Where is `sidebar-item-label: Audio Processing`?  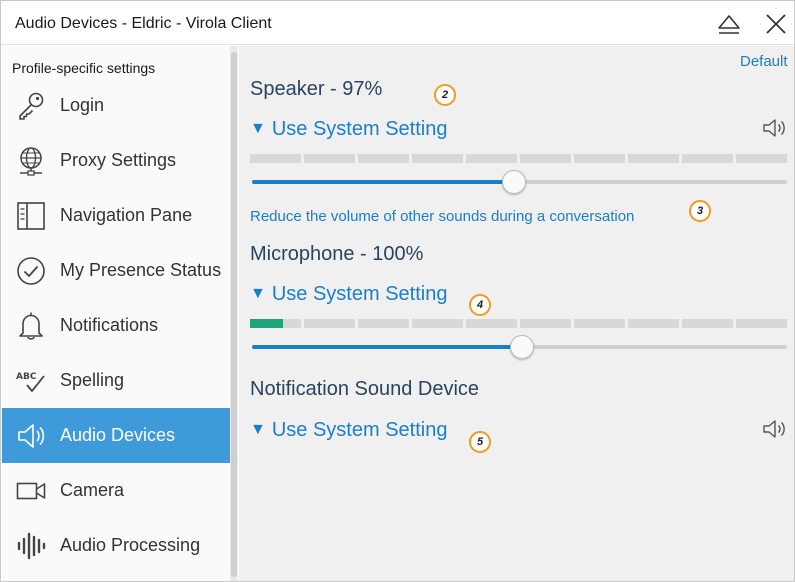 sidebar-item-label: Audio Processing is located at coordinates (130, 545).